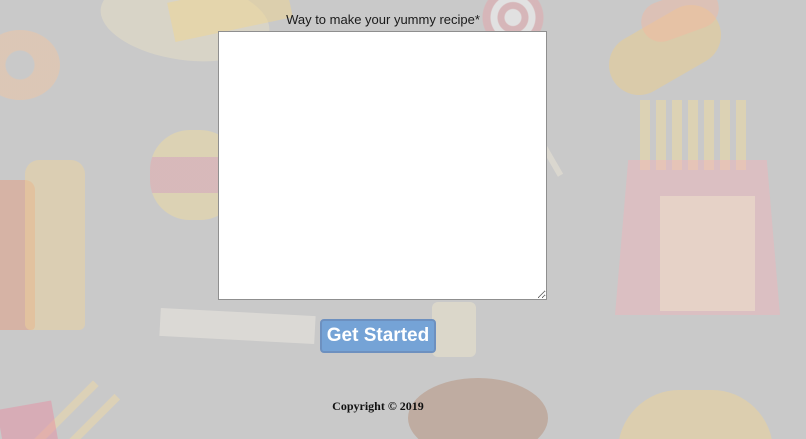 The width and height of the screenshot is (806, 439). What do you see at coordinates (454, 329) in the screenshot?
I see `cup-doodle` at bounding box center [454, 329].